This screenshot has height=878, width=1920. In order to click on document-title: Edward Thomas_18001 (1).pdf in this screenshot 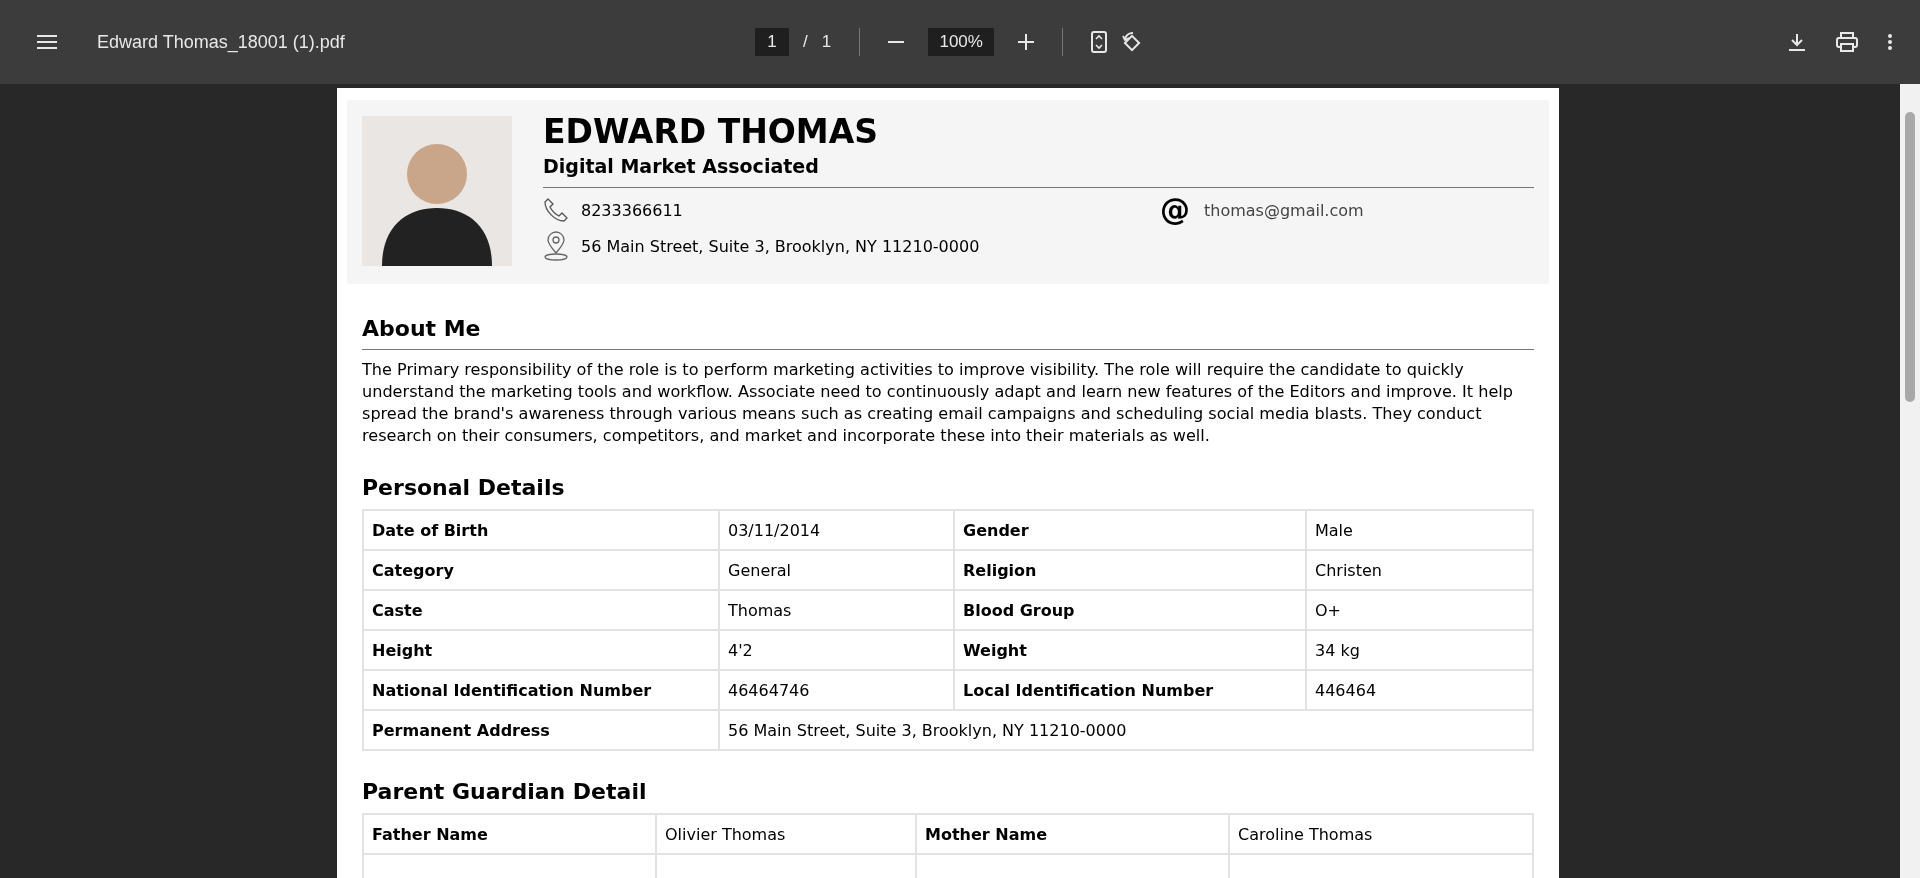, I will do `click(221, 42)`.